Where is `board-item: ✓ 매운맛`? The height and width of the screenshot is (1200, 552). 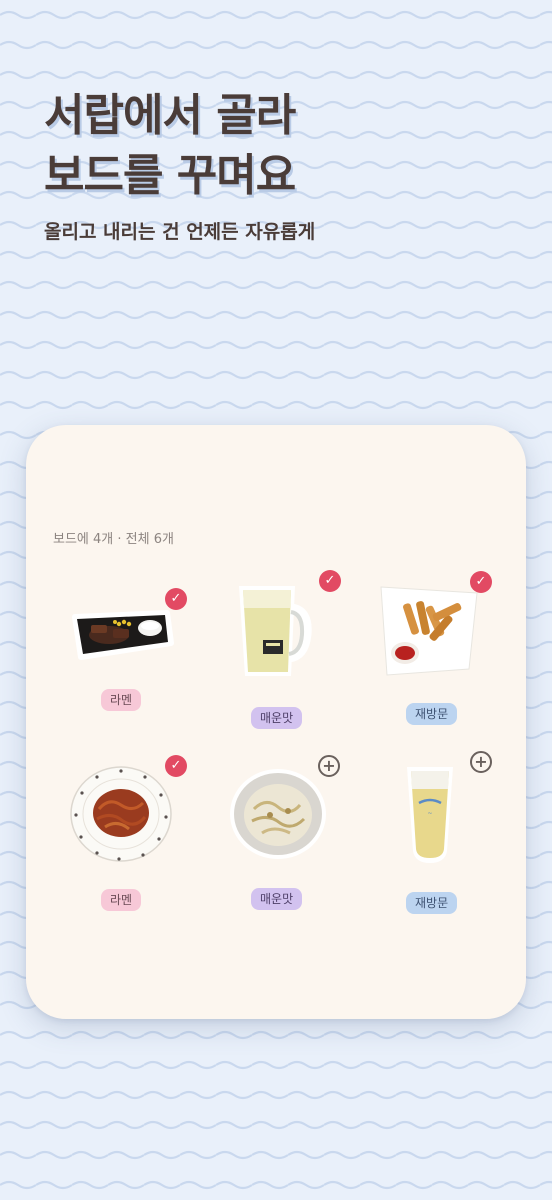
board-item: ✓ 매운맛 is located at coordinates (278, 660).